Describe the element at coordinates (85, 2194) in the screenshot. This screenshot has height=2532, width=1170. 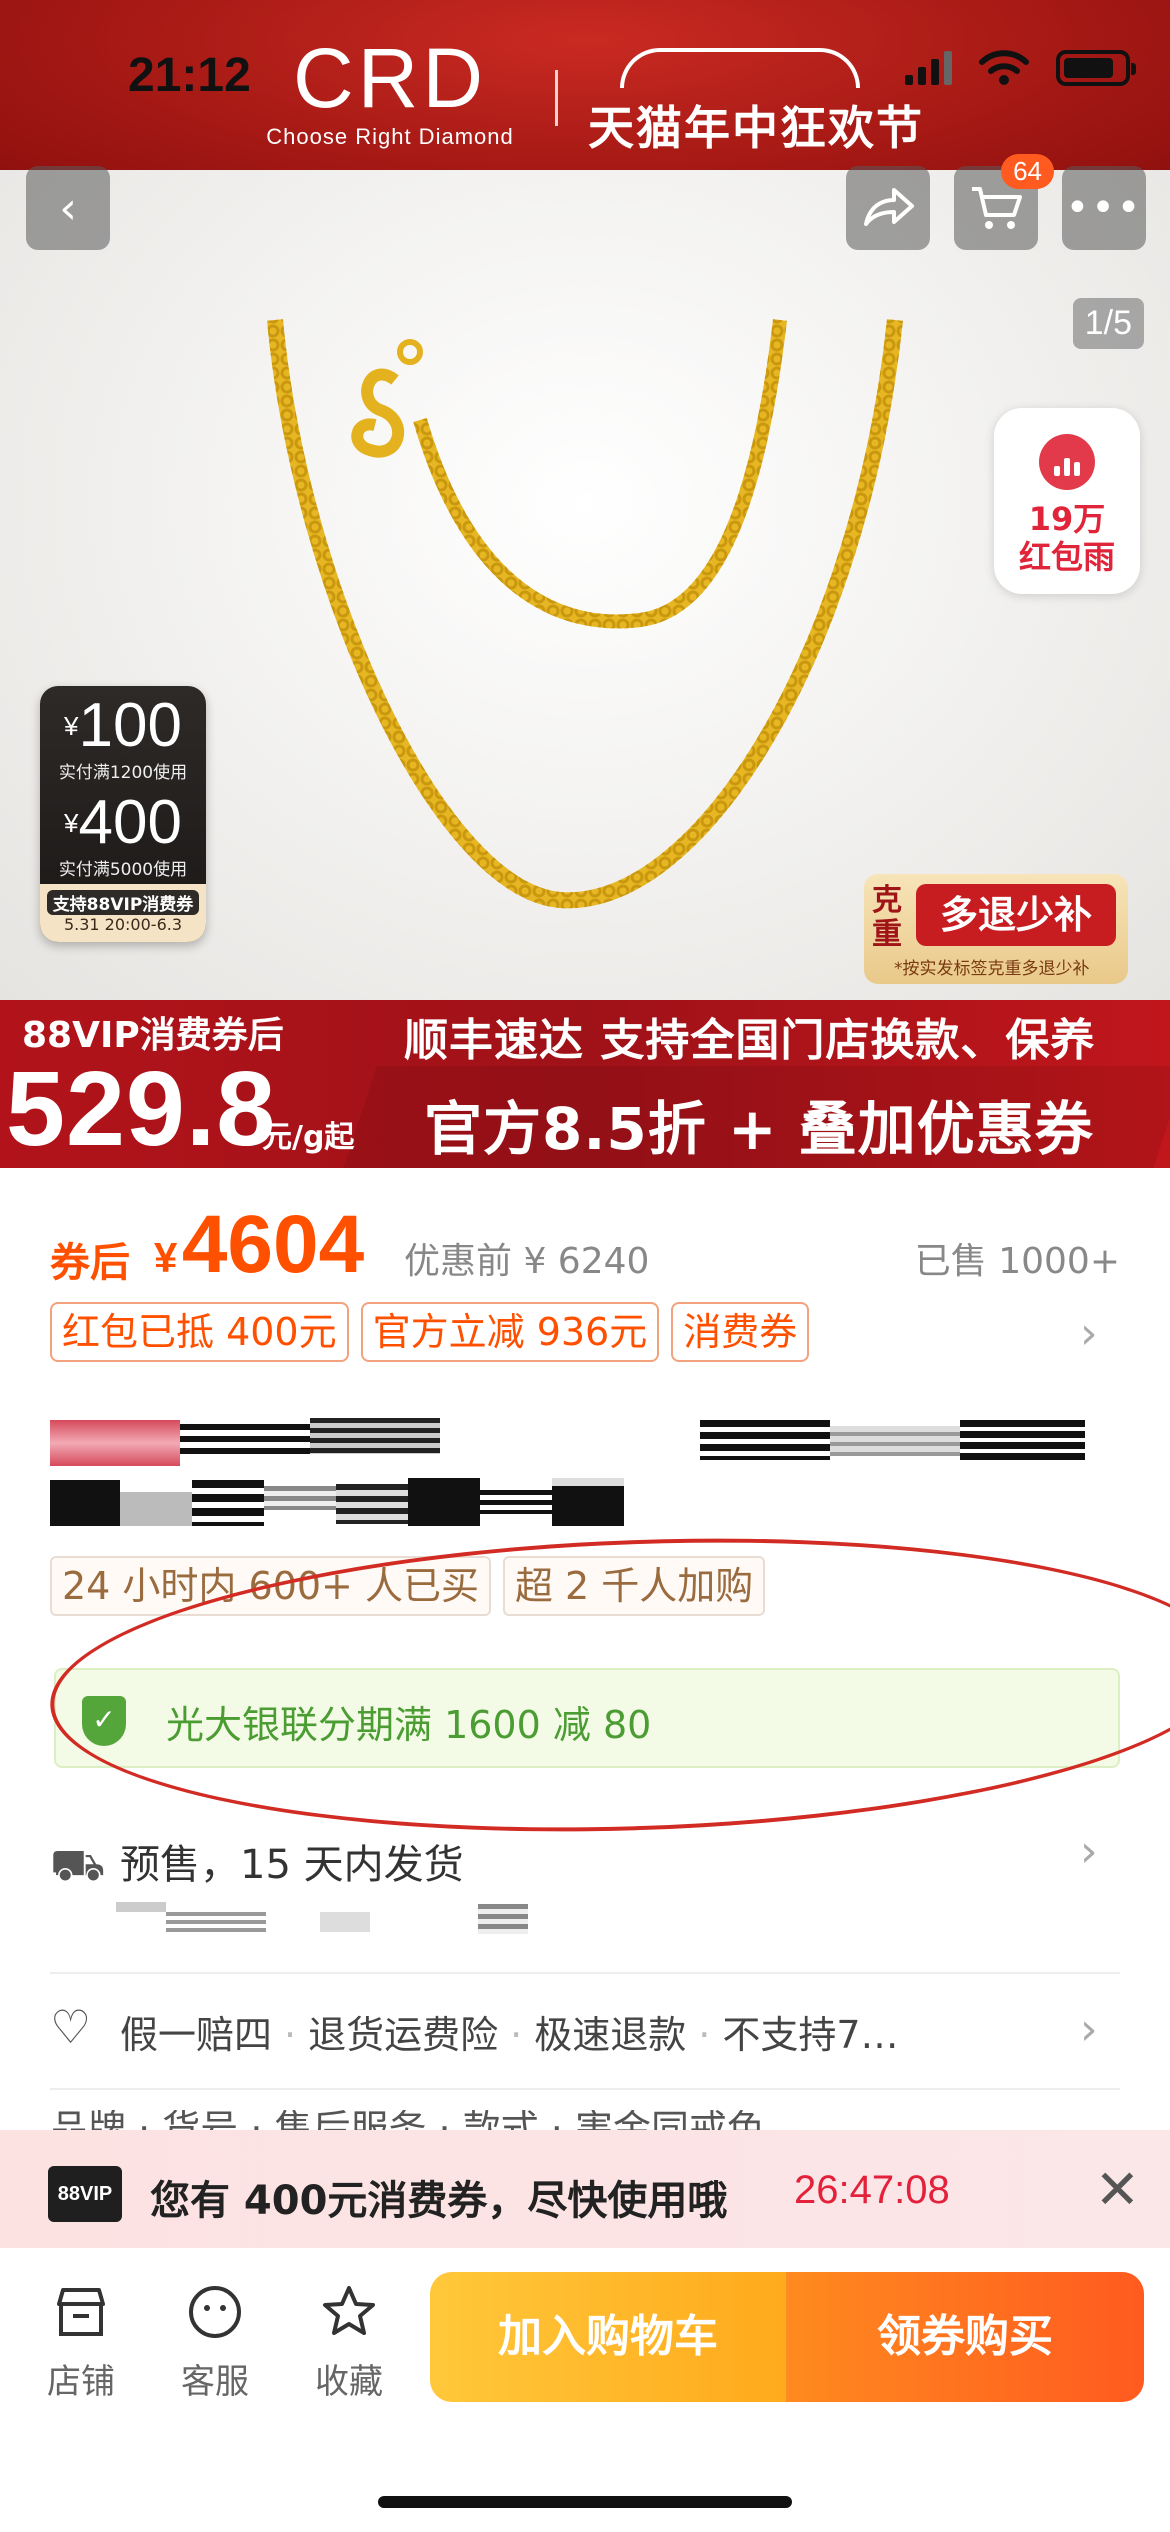
I see `vip-badge: 88VIP` at that location.